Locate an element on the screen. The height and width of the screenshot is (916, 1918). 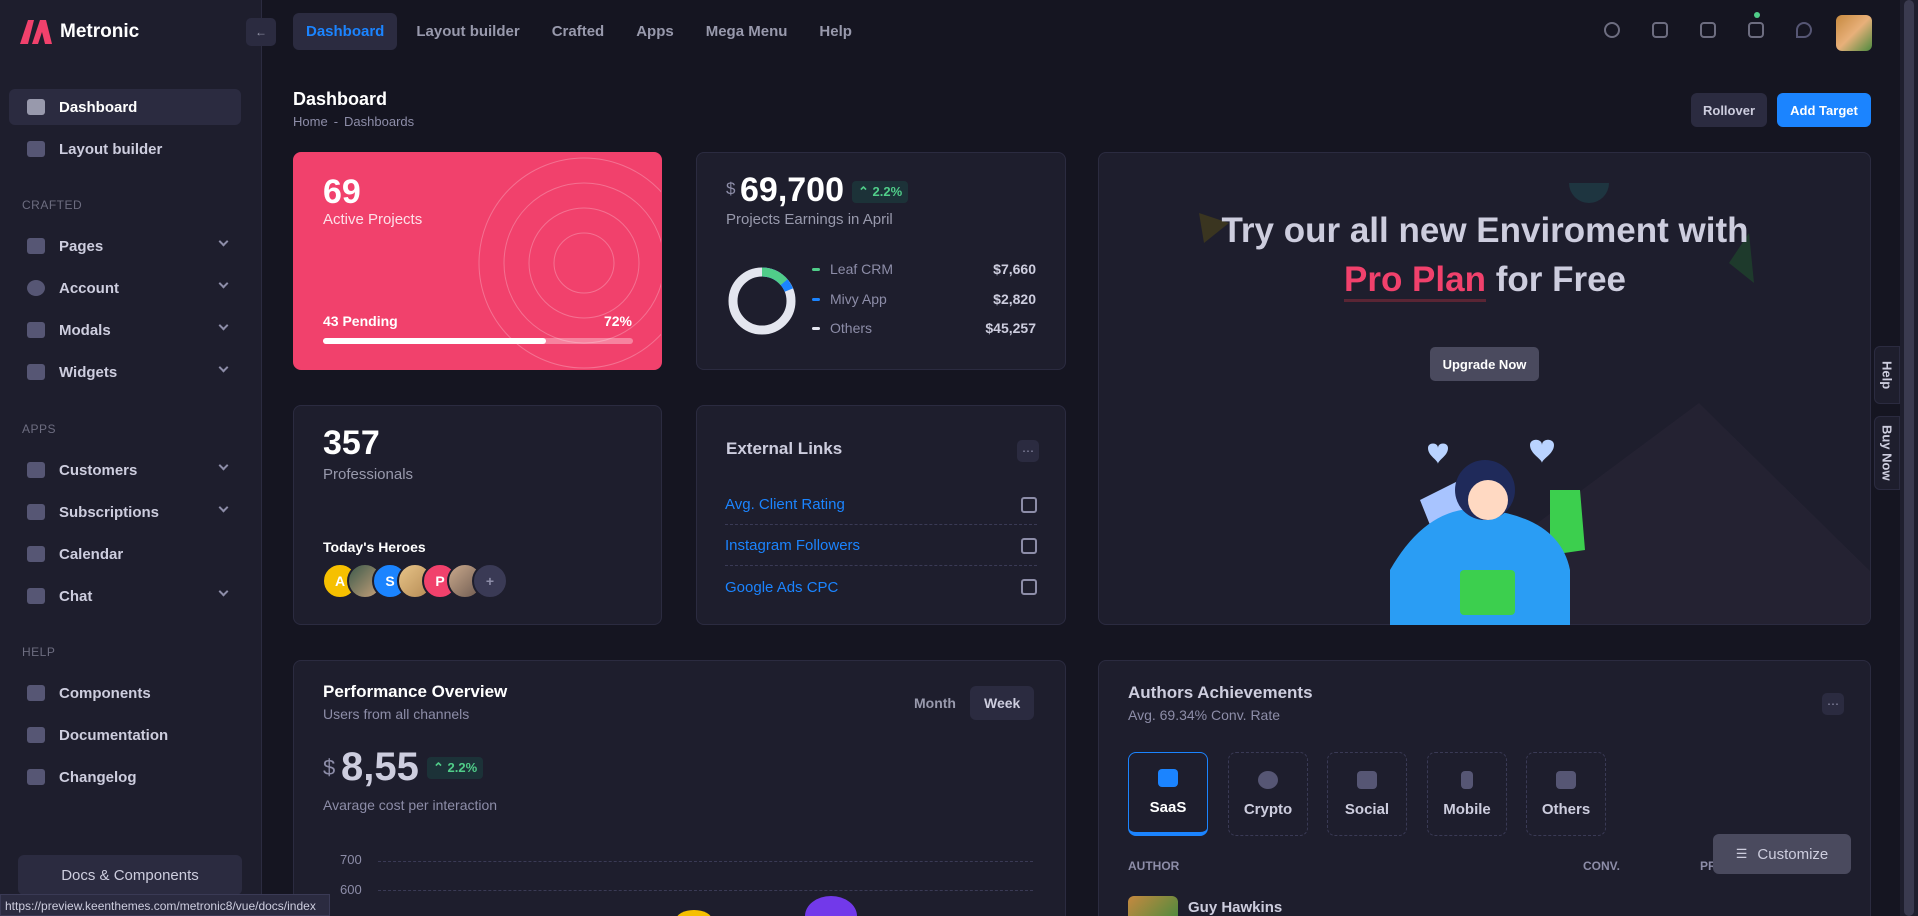
brand-logo: Metronic is located at coordinates (78, 32).